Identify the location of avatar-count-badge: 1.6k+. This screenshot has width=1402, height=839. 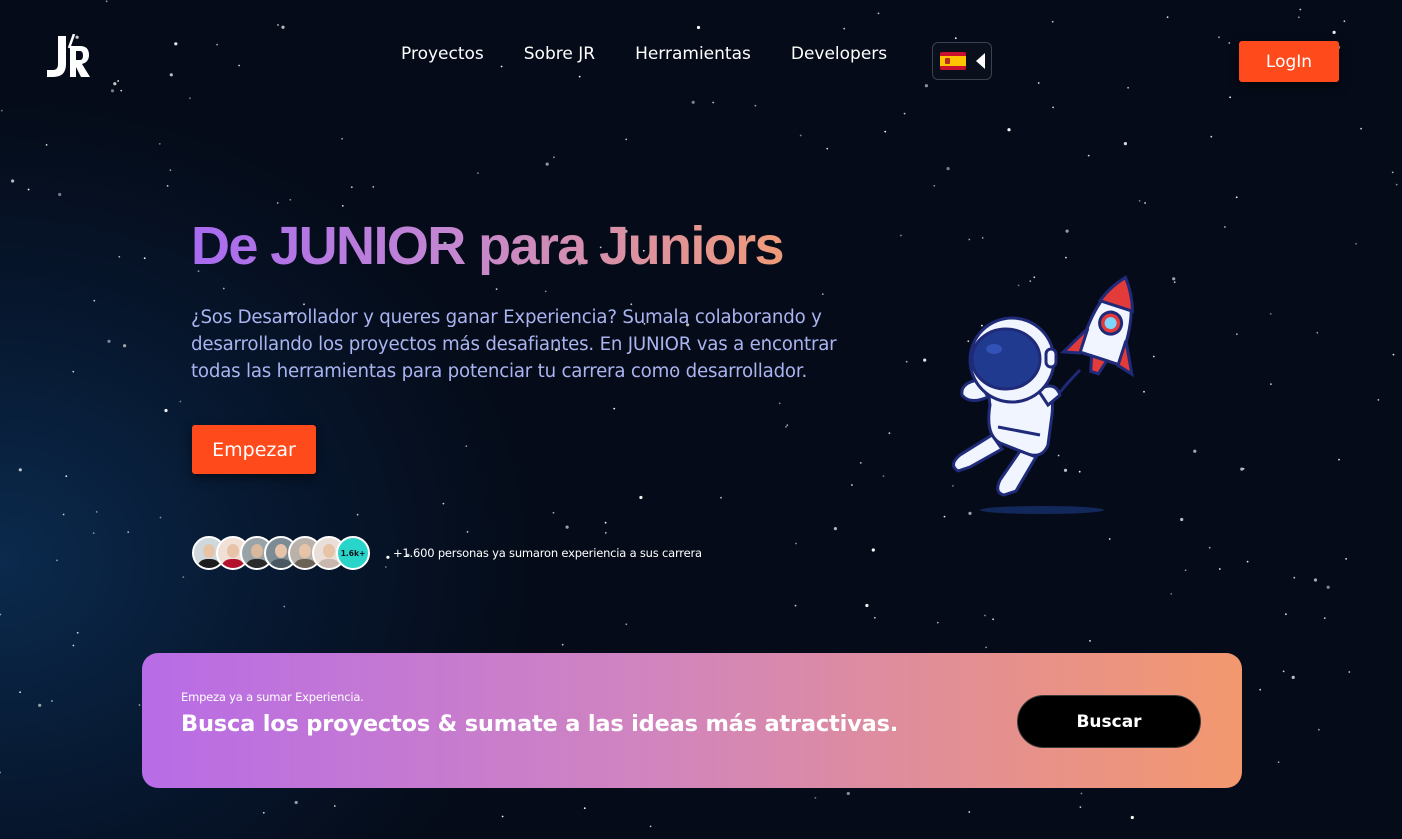
(353, 553).